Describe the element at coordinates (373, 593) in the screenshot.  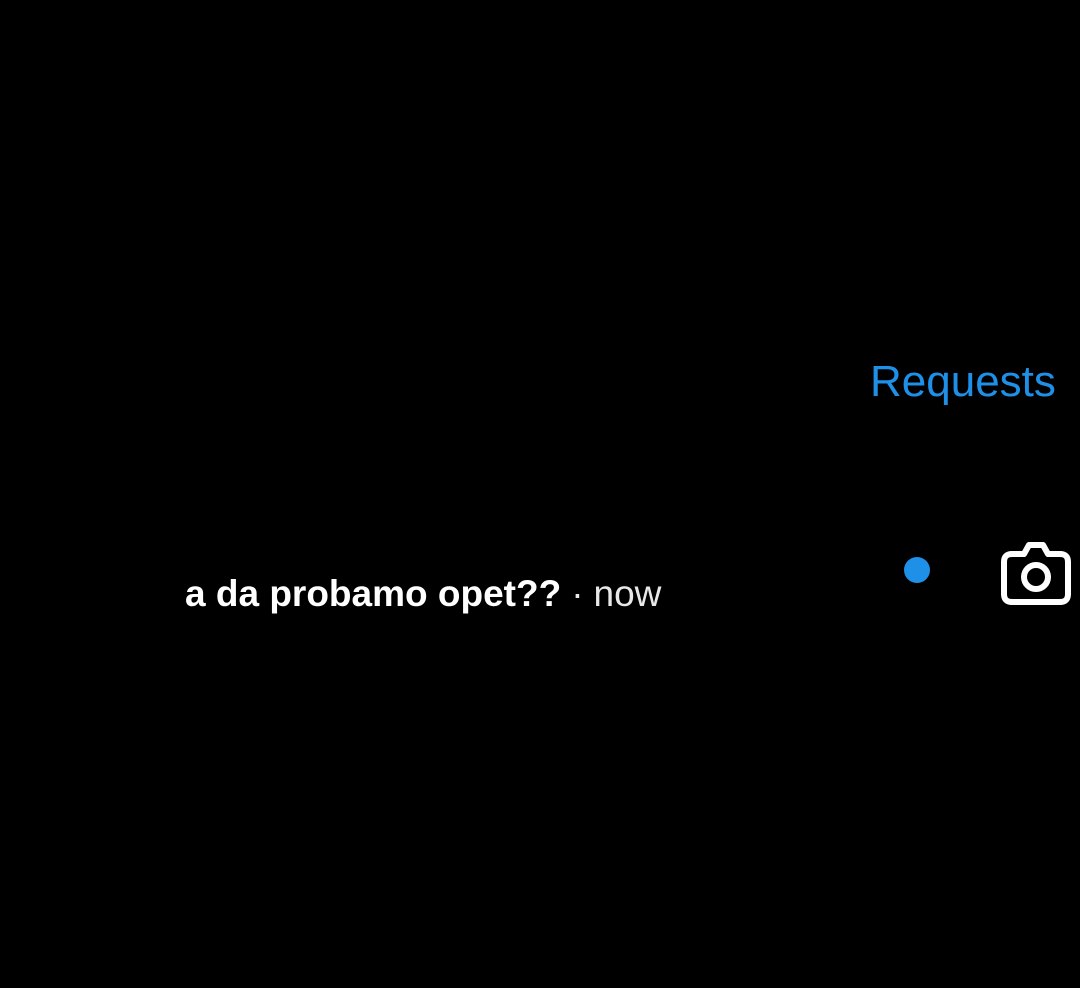
I see `message-preview: a da probamo opet??` at that location.